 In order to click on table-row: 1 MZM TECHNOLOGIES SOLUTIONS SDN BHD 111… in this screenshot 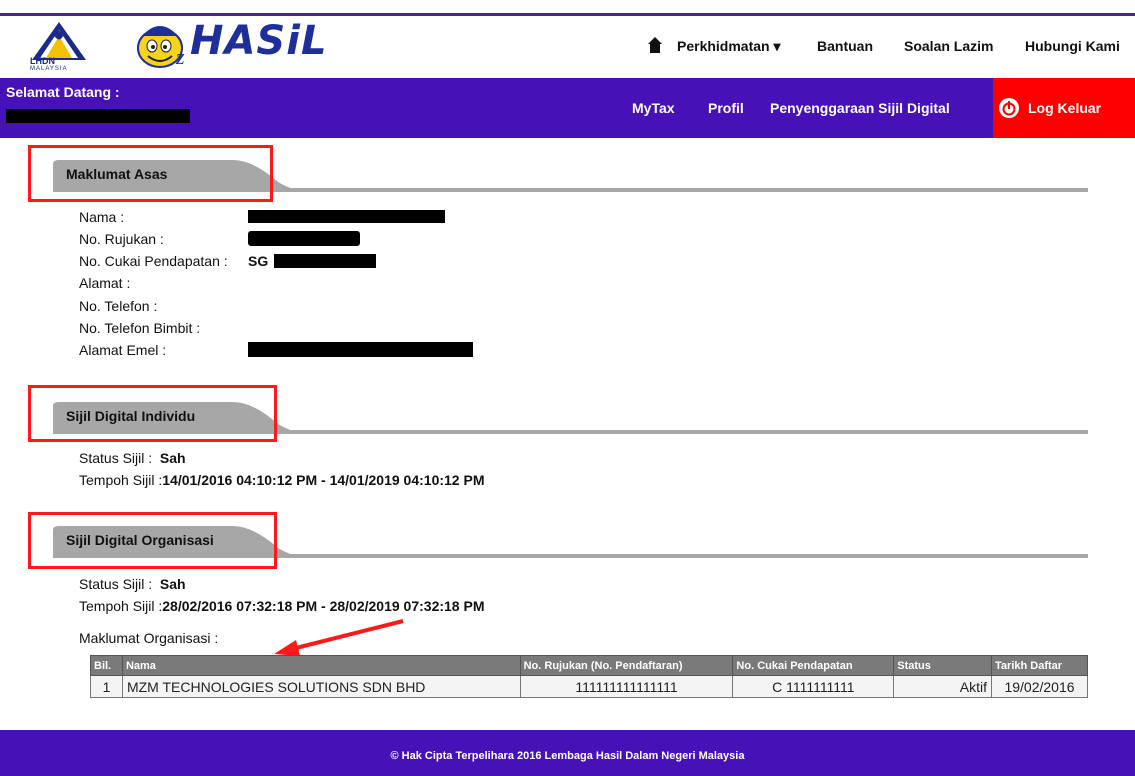, I will do `click(589, 686)`.